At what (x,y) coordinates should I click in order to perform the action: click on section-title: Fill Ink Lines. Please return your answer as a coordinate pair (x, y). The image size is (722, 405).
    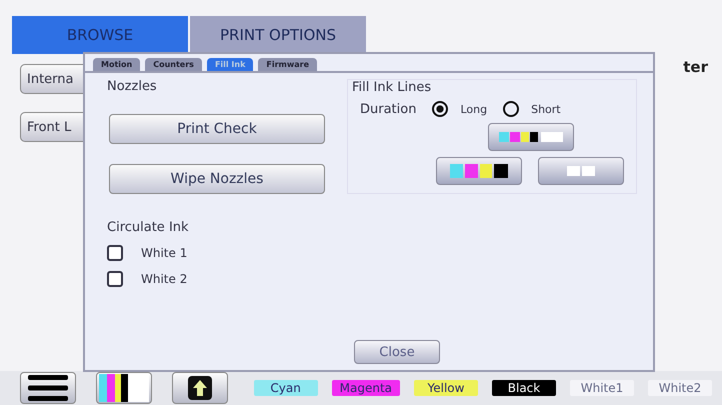
    Looking at the image, I should click on (392, 87).